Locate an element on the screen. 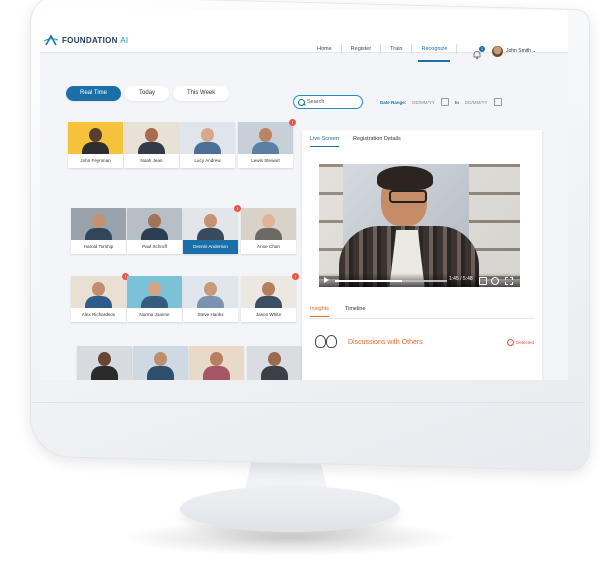 Image resolution: width=600 pixels, height=569 pixels. person-name: Steve Hanks is located at coordinates (210, 314).